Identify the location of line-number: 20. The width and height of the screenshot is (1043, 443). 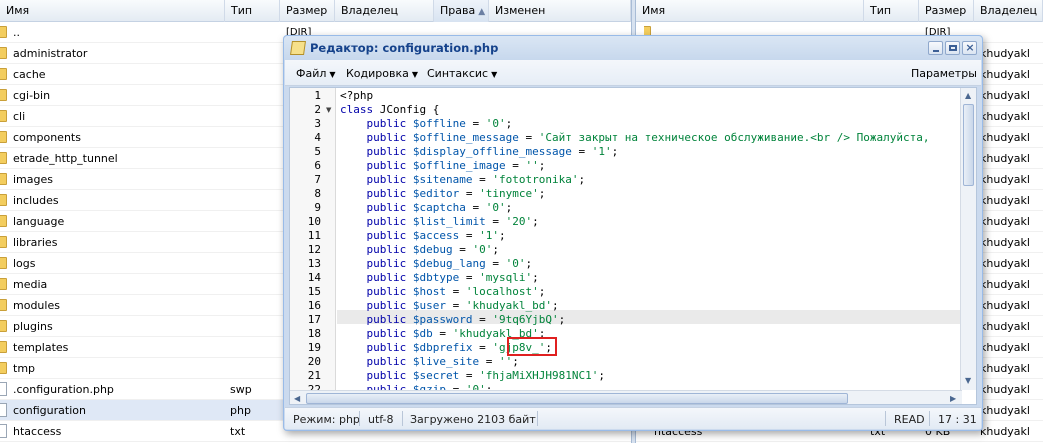
(314, 361).